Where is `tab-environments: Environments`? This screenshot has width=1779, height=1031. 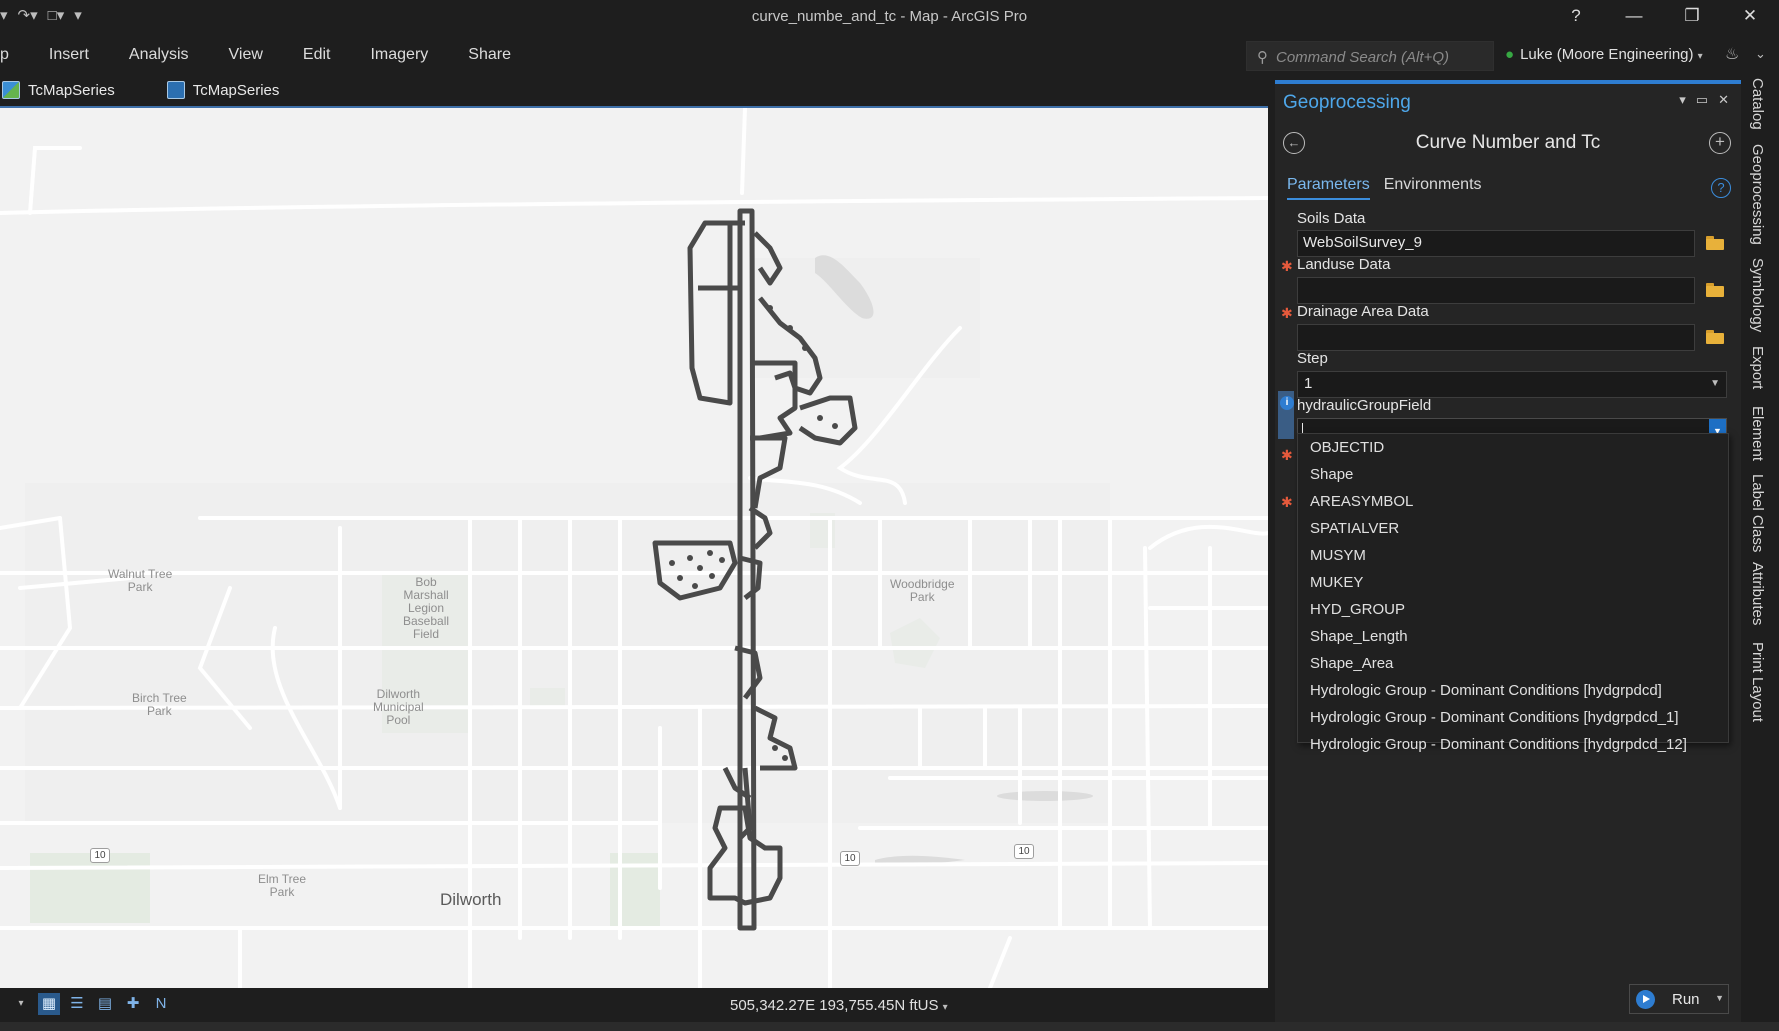 tab-environments: Environments is located at coordinates (1433, 188).